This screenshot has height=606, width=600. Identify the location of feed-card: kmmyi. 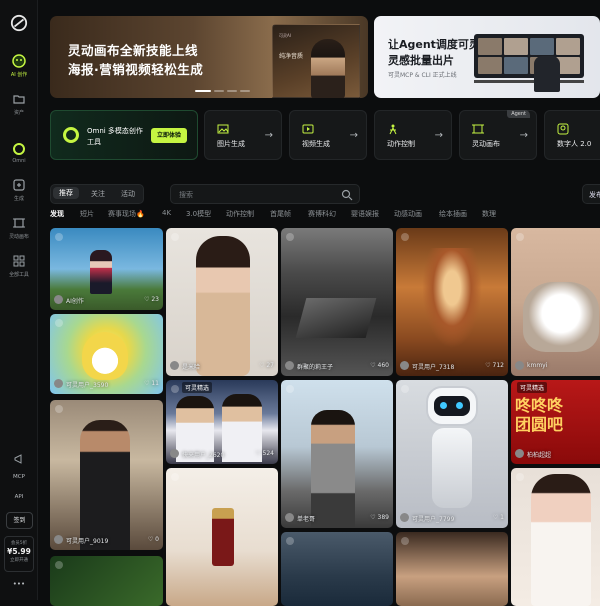
(555, 302).